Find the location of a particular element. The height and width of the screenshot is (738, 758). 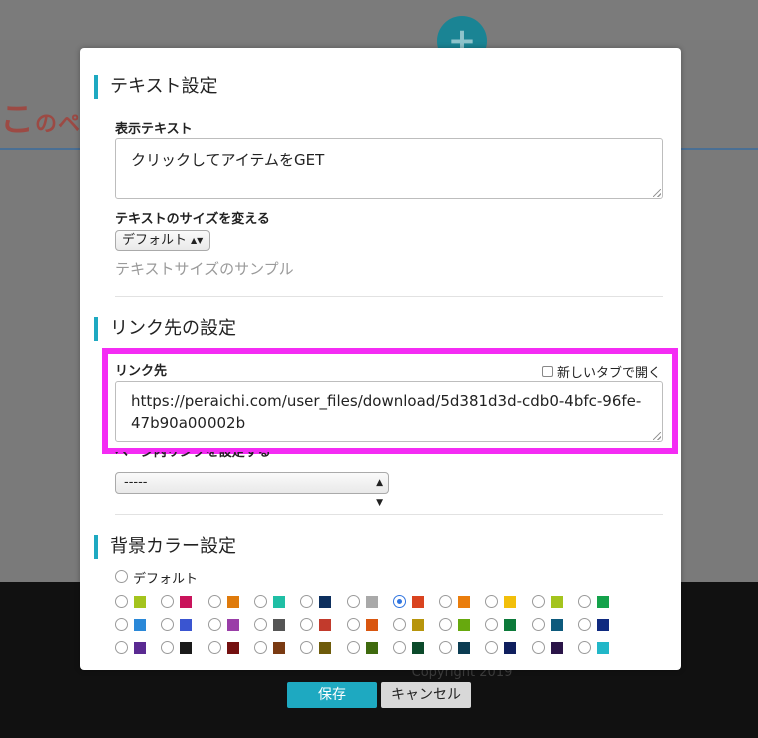

page-heading-rest: のペ is located at coordinates (58, 124).